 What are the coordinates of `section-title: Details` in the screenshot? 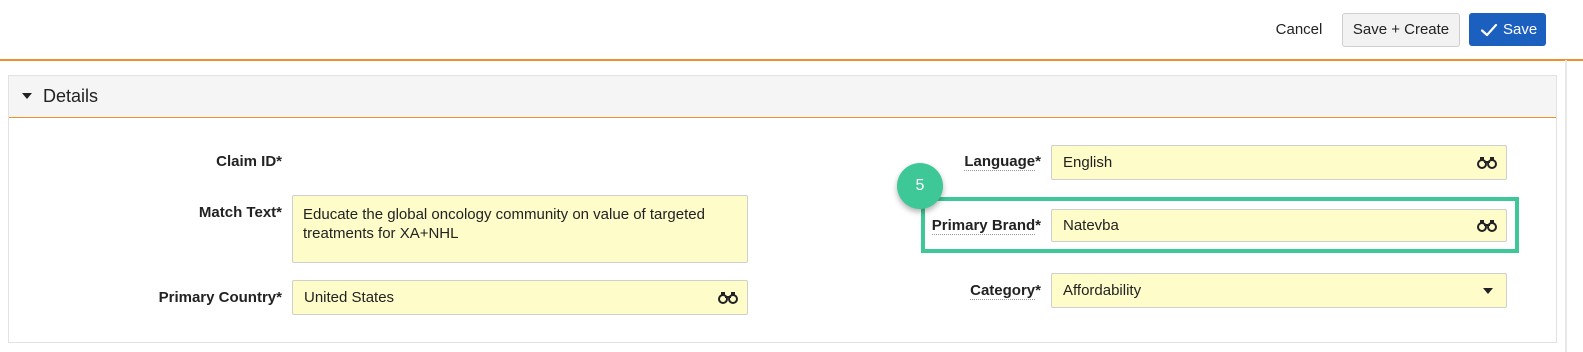 It's located at (71, 96).